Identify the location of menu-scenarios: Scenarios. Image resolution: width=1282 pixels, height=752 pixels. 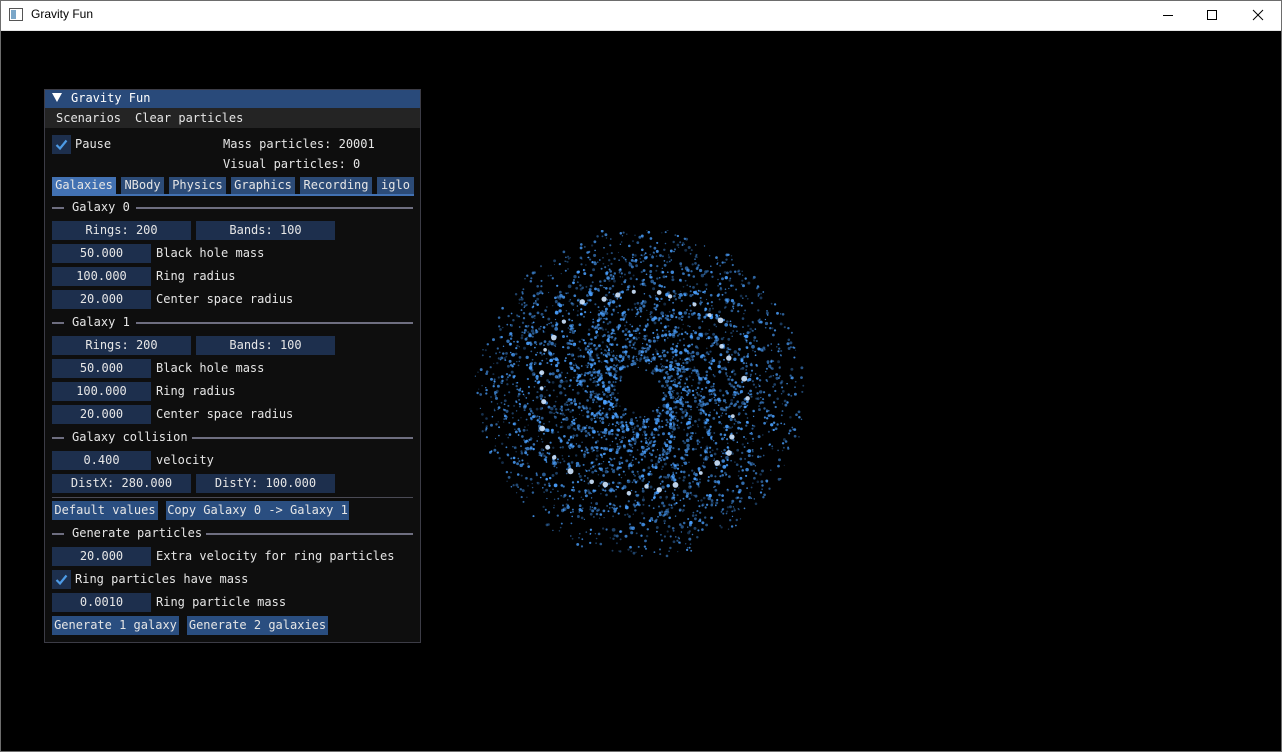
(88, 118).